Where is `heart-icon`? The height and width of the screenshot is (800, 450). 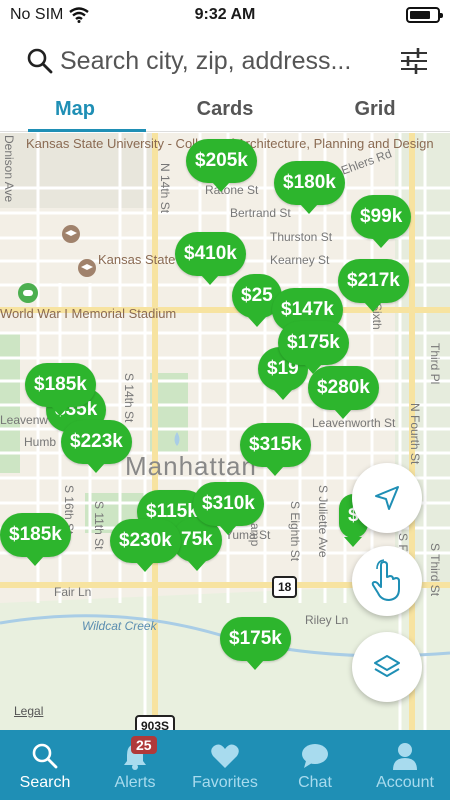
heart-icon is located at coordinates (225, 756).